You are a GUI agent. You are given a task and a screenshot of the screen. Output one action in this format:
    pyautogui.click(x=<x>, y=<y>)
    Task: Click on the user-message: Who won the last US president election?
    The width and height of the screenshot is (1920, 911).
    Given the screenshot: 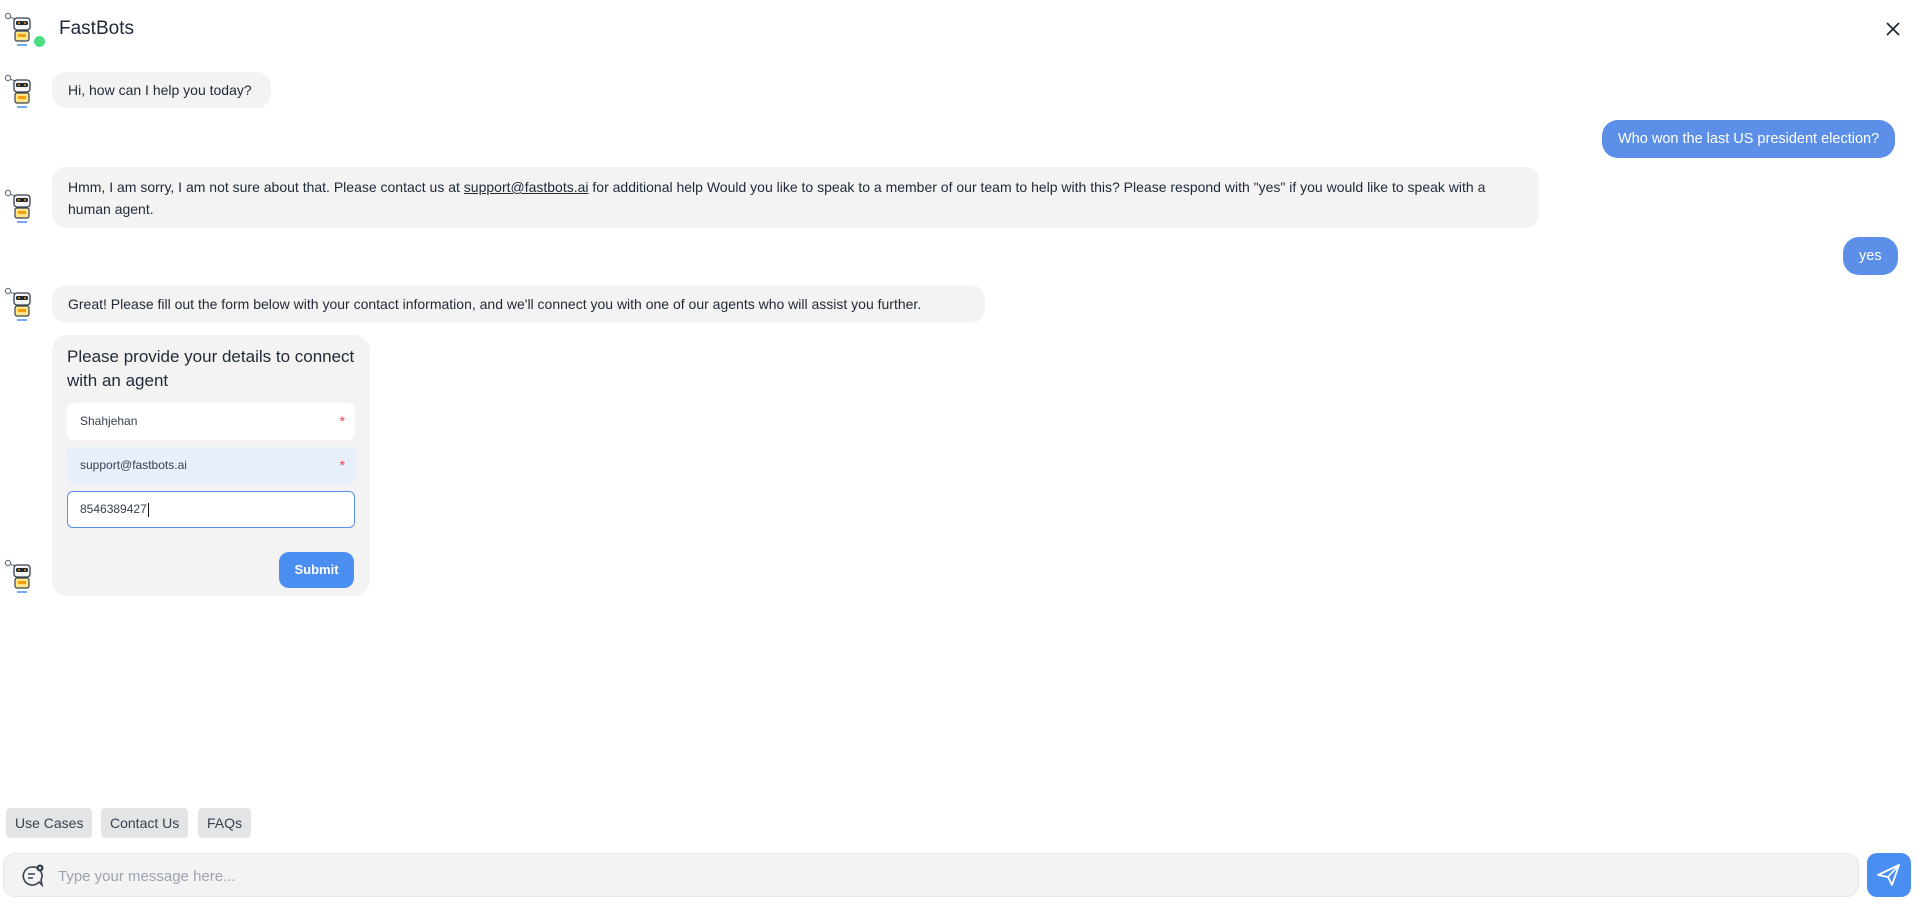 What is the action you would take?
    pyautogui.click(x=1749, y=139)
    